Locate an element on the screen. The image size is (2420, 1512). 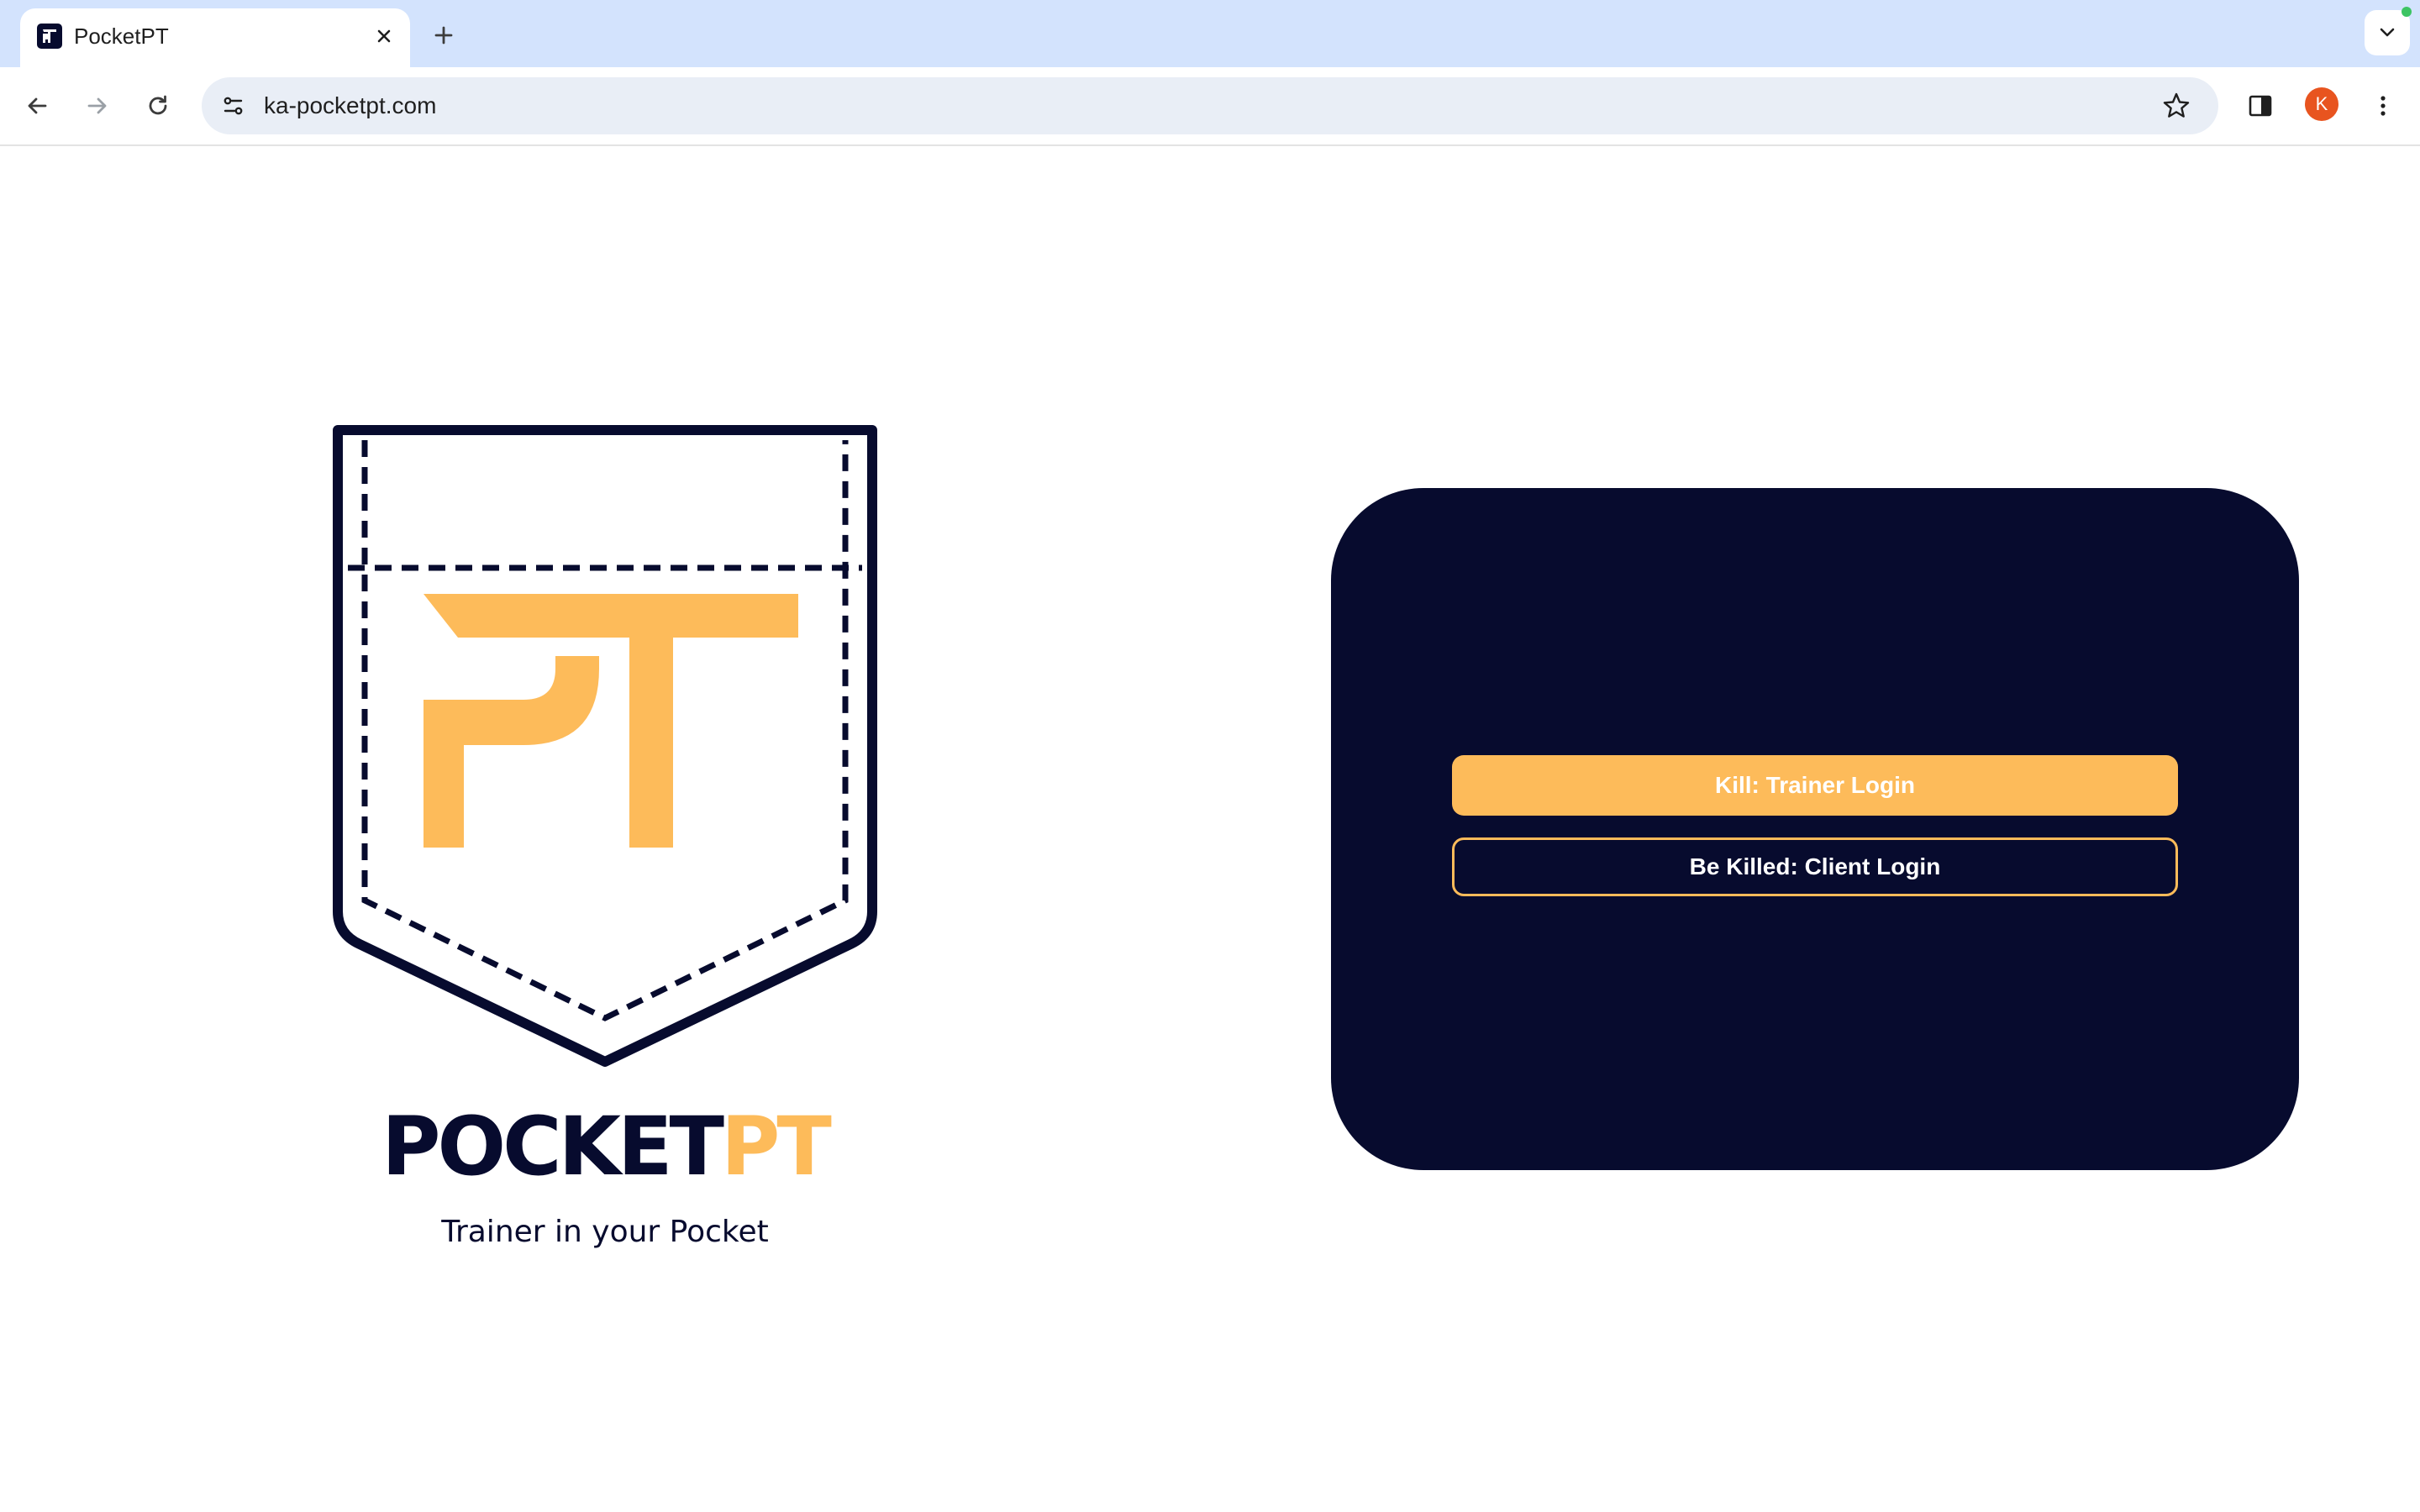
trainer-login-button: Kill: Trainer Login is located at coordinates (1815, 785).